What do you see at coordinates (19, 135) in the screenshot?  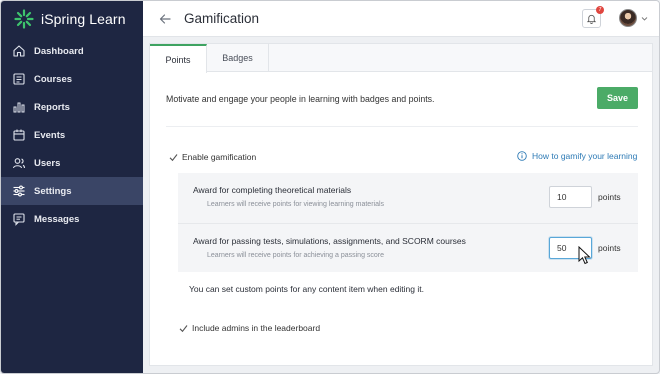 I see `calendar-icon` at bounding box center [19, 135].